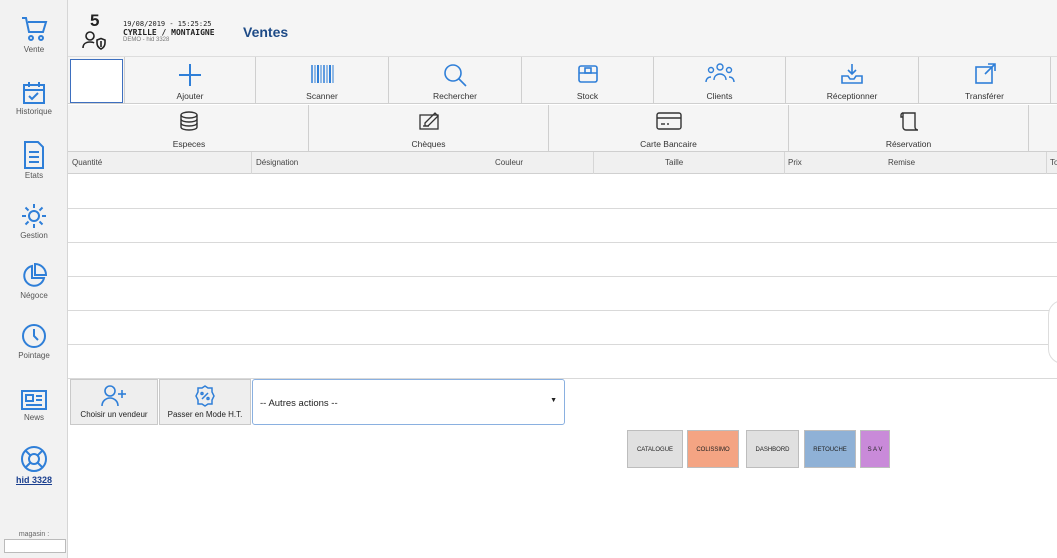  Describe the element at coordinates (34, 400) in the screenshot. I see `newspaper-icon` at that location.